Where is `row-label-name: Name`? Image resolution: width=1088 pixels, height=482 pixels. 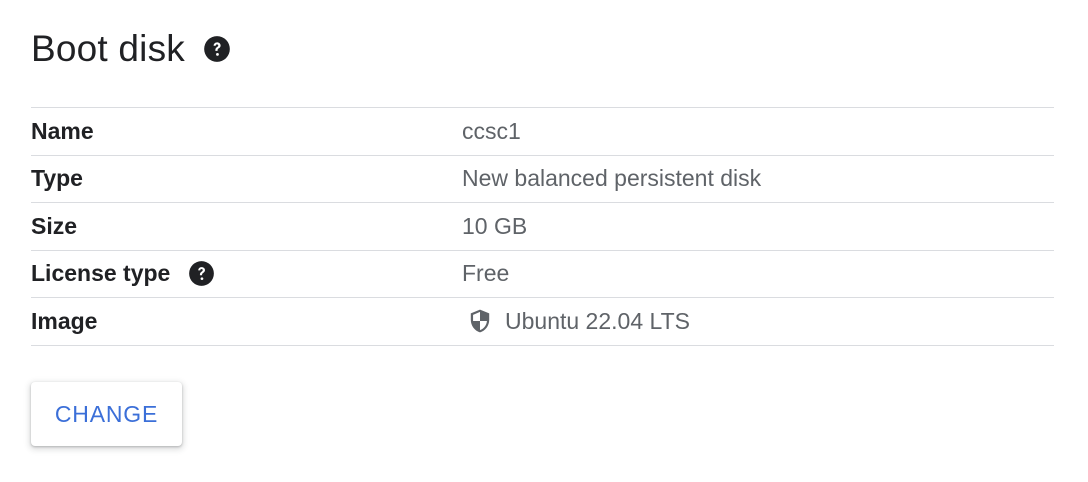
row-label-name: Name is located at coordinates (62, 130).